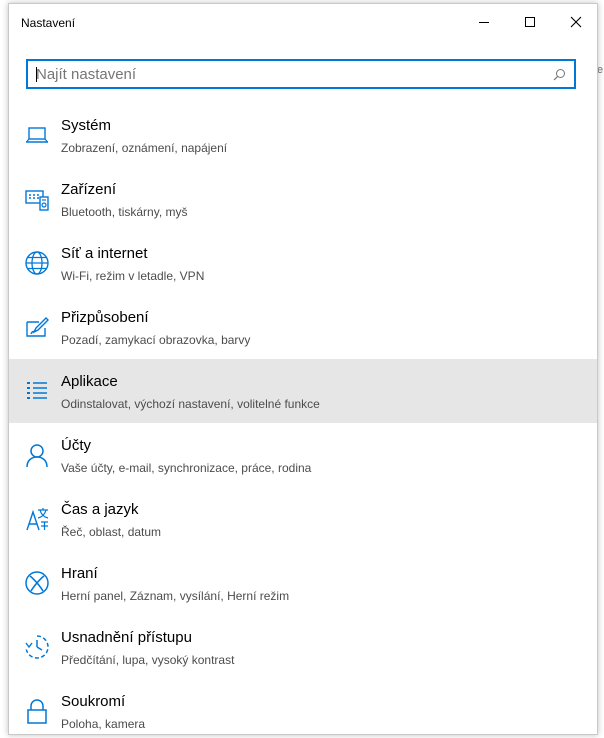 The width and height of the screenshot is (604, 738). I want to click on category-label: Soukromí, so click(93, 701).